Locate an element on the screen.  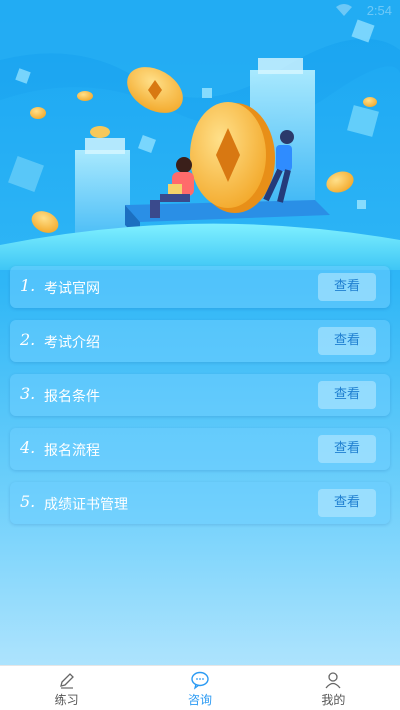
user-icon is located at coordinates (333, 680).